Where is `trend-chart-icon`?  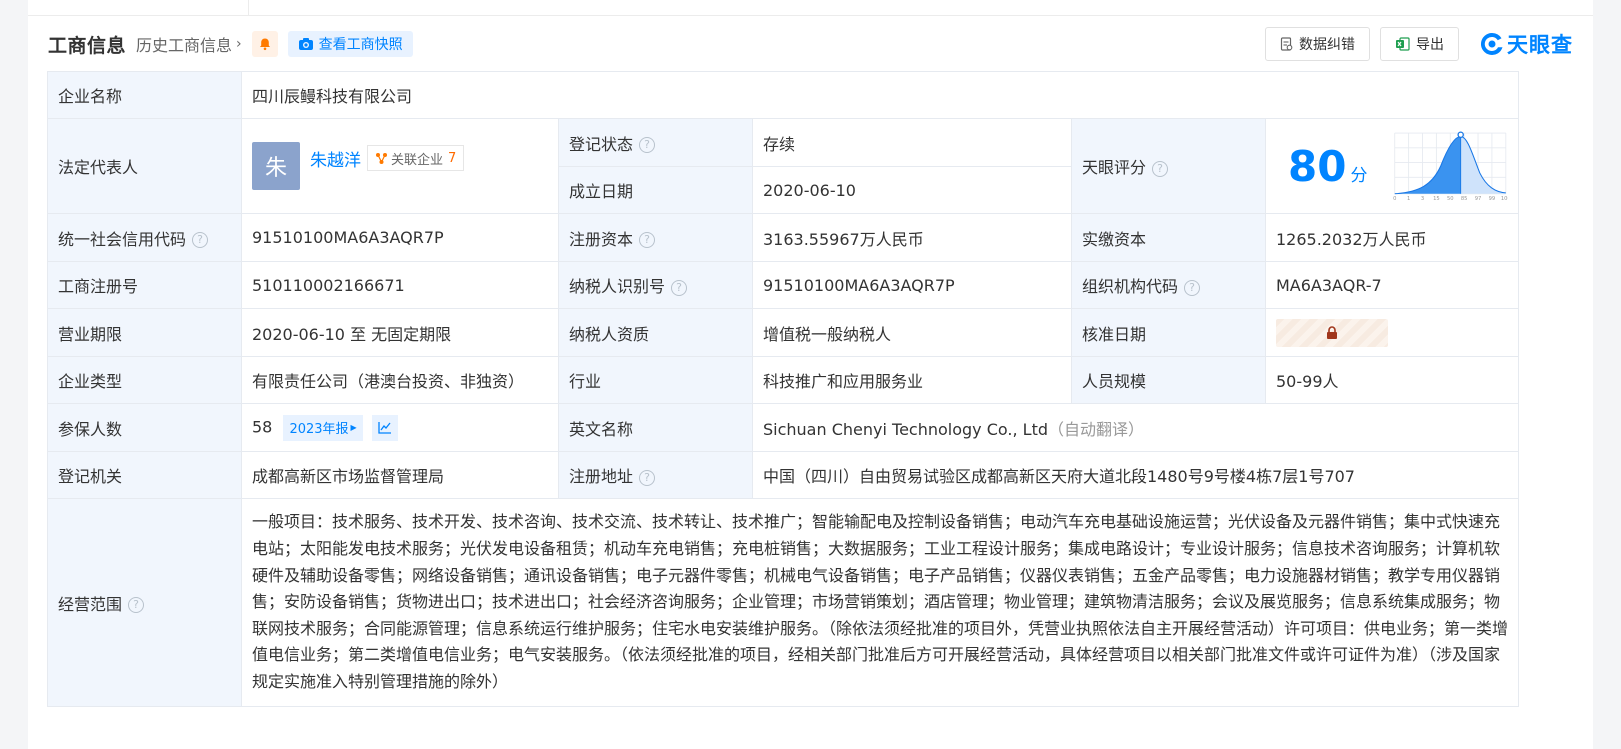 trend-chart-icon is located at coordinates (384, 427).